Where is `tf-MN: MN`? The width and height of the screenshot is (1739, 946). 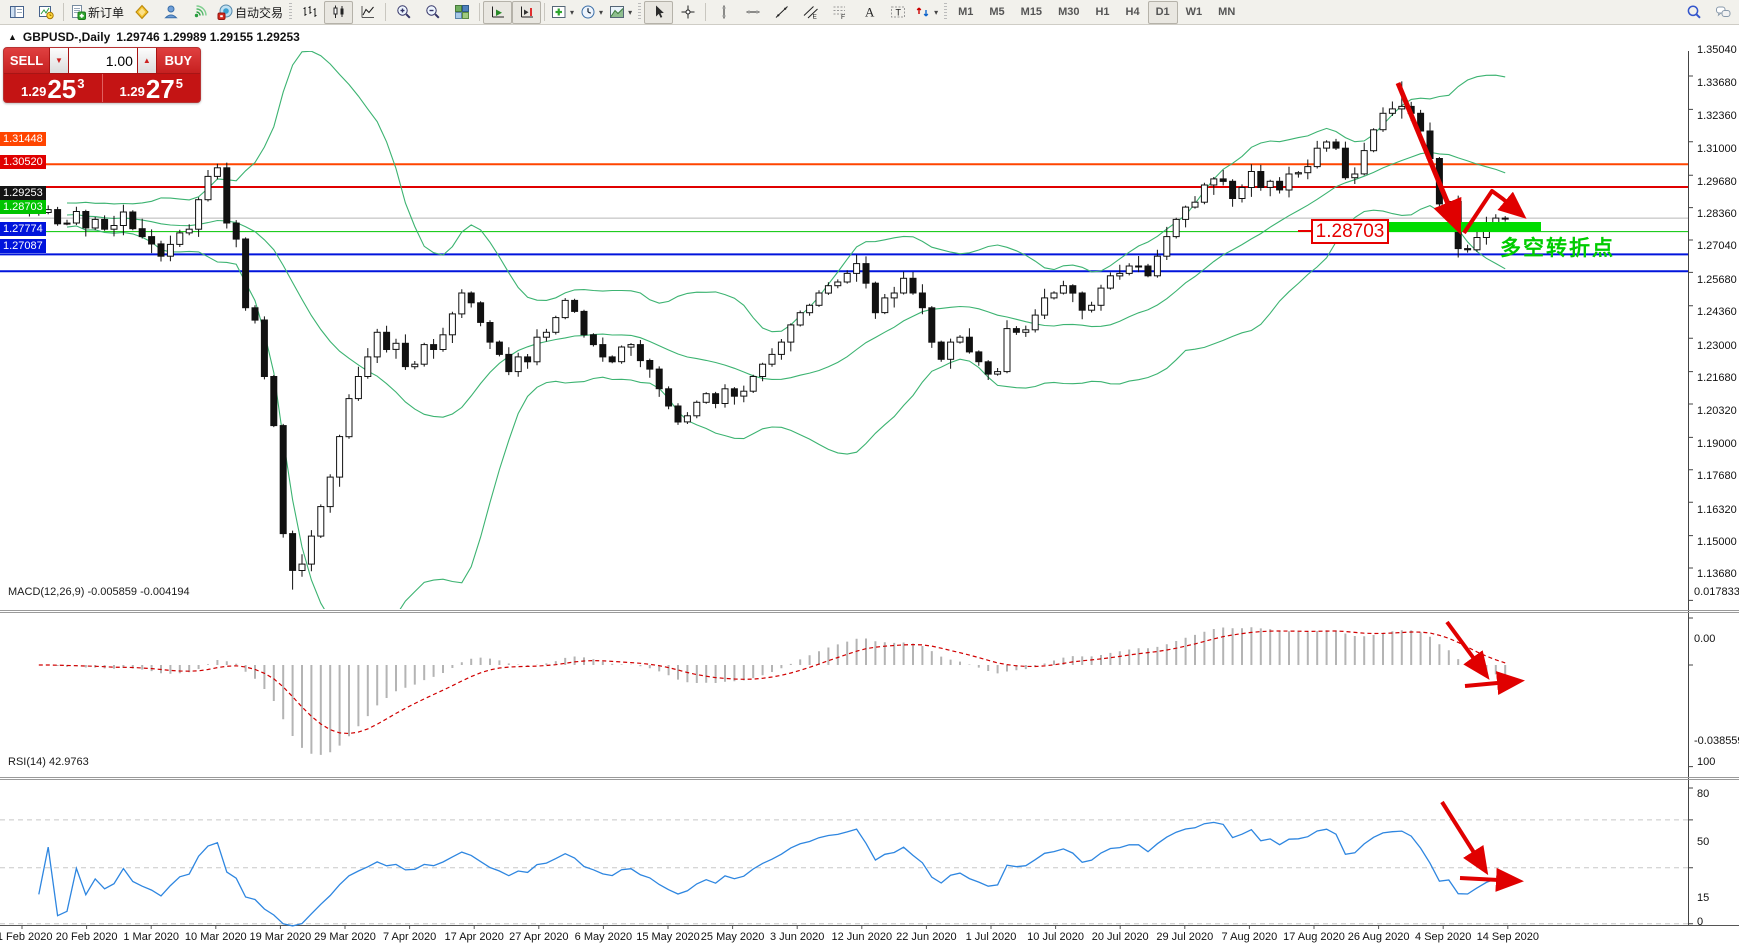 tf-MN: MN is located at coordinates (1226, 12).